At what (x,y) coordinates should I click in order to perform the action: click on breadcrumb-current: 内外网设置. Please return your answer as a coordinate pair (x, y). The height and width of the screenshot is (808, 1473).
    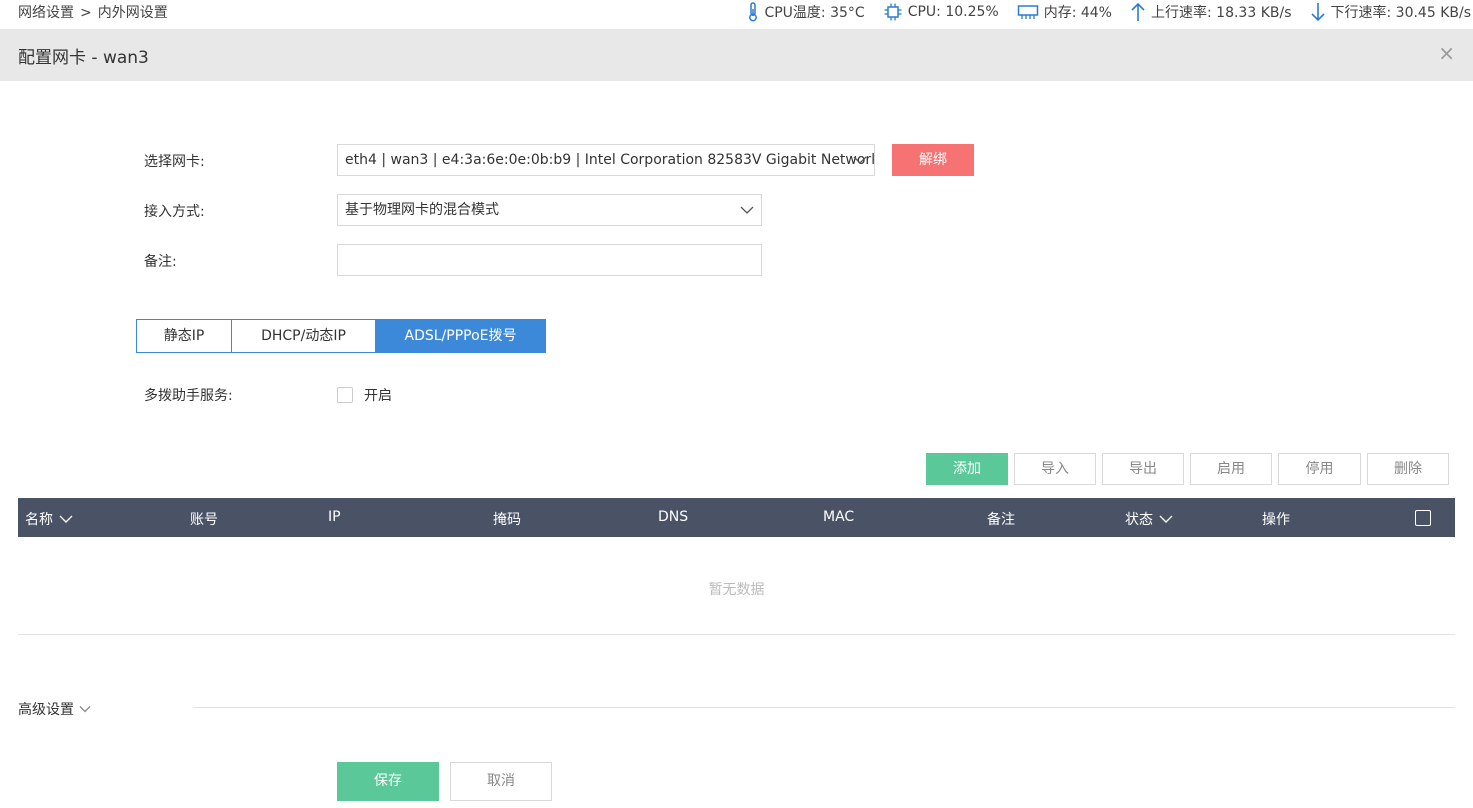
    Looking at the image, I should click on (132, 13).